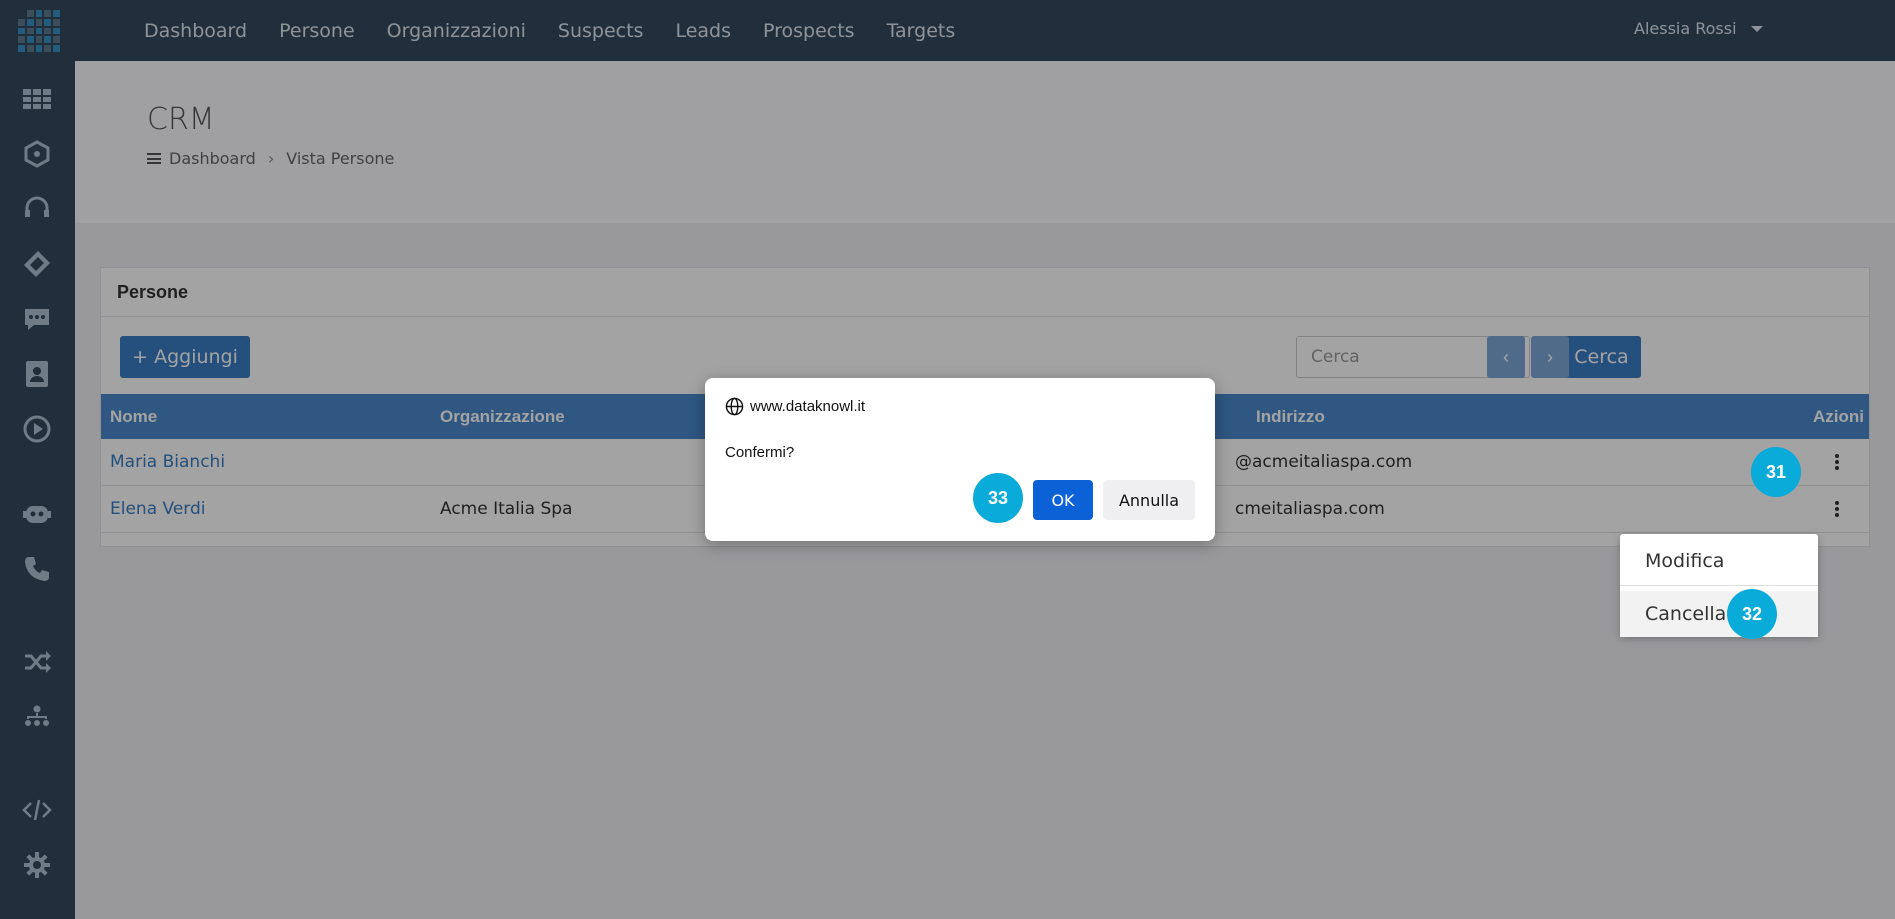 Image resolution: width=1895 pixels, height=919 pixels. I want to click on divider, so click(1719, 585).